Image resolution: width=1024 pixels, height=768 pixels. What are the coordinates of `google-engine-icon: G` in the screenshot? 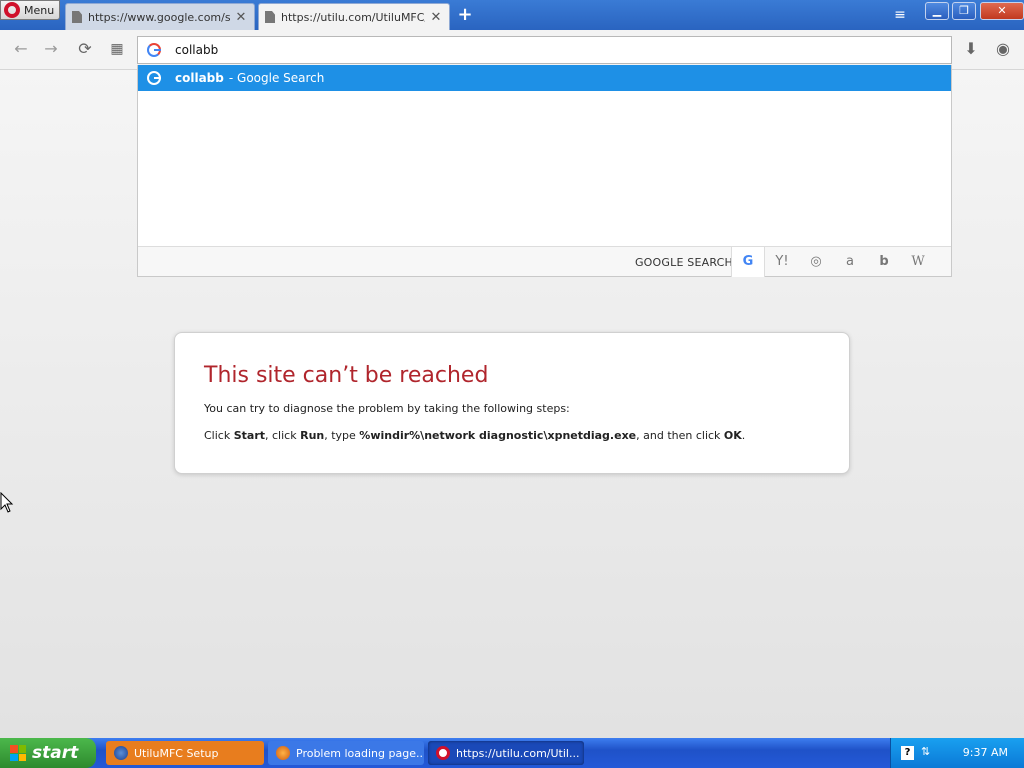 It's located at (748, 262).